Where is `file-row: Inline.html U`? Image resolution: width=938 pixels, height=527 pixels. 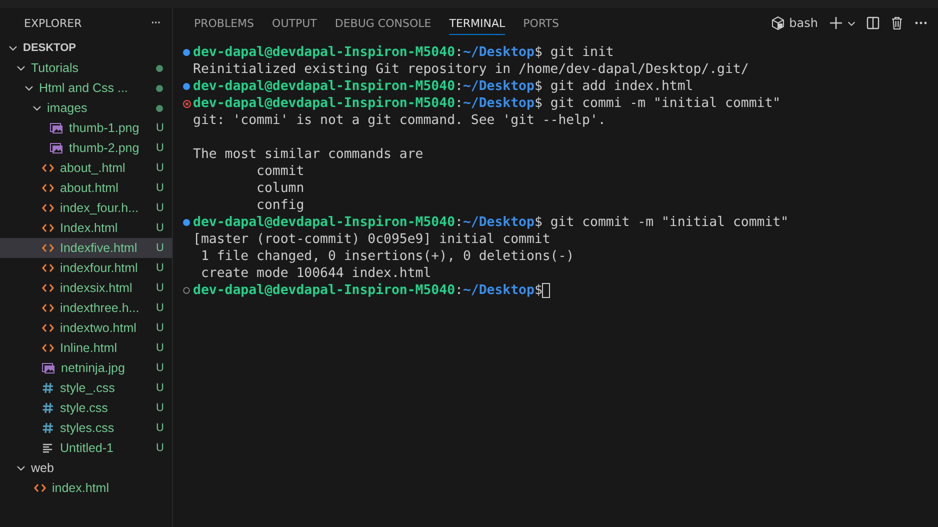
file-row: Inline.html U is located at coordinates (86, 348).